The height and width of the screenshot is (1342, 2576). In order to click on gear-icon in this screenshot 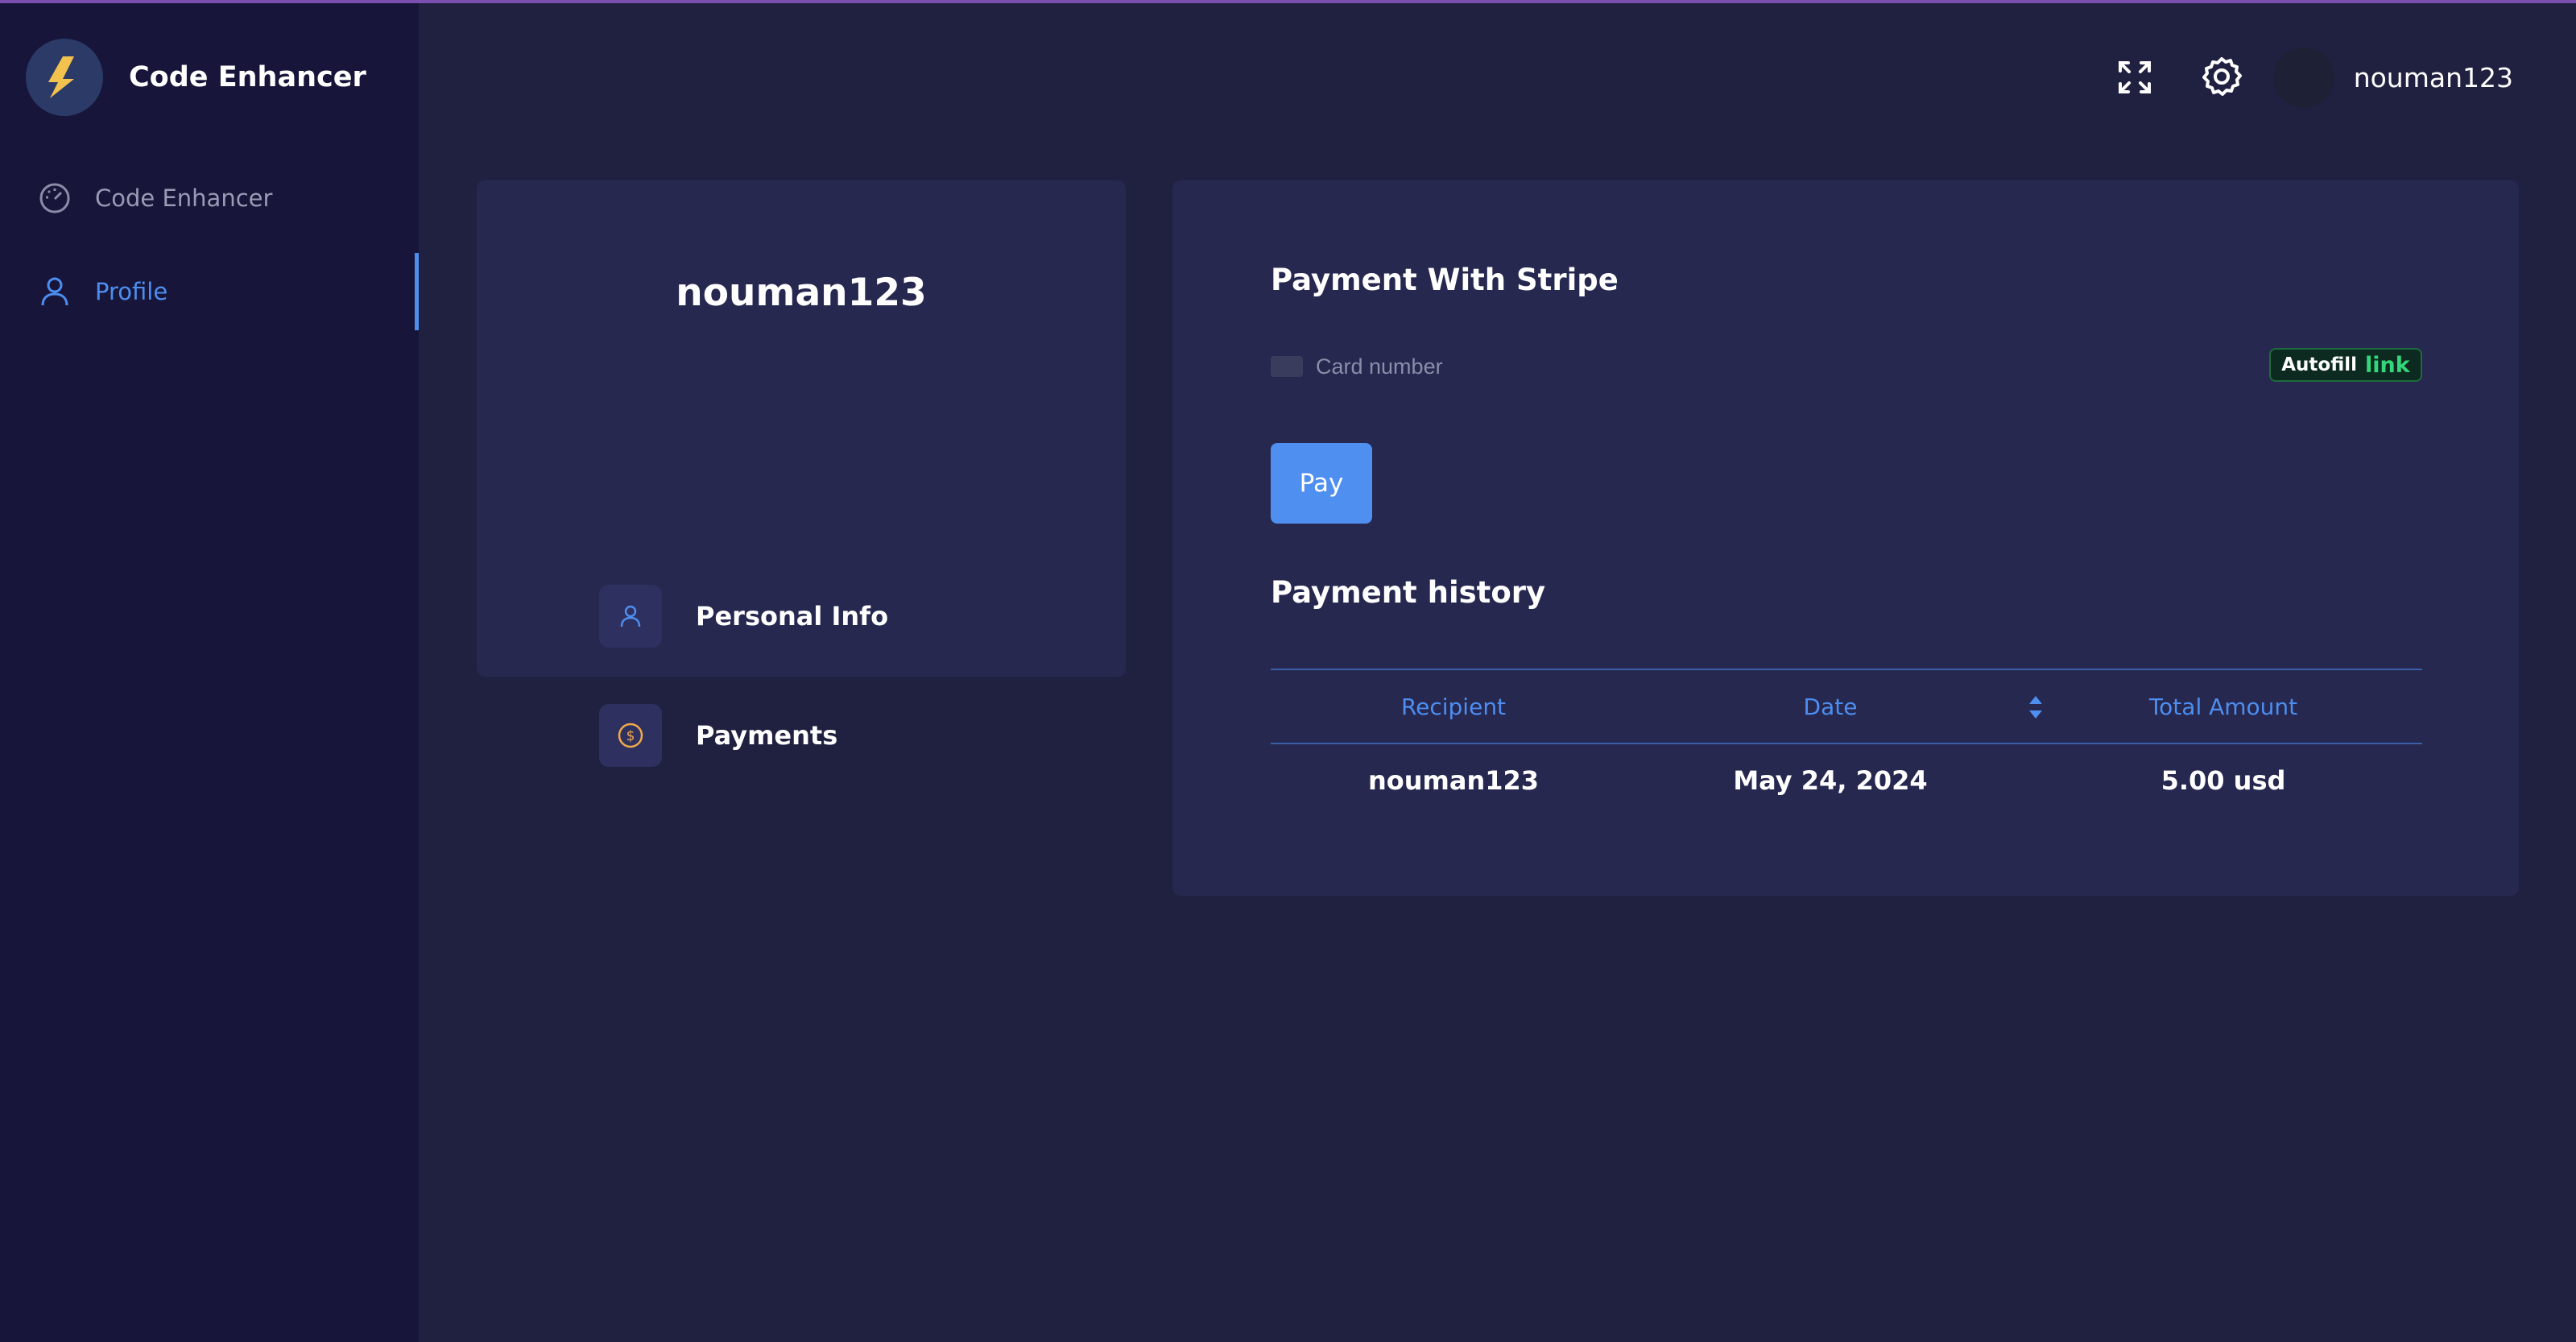, I will do `click(2221, 77)`.